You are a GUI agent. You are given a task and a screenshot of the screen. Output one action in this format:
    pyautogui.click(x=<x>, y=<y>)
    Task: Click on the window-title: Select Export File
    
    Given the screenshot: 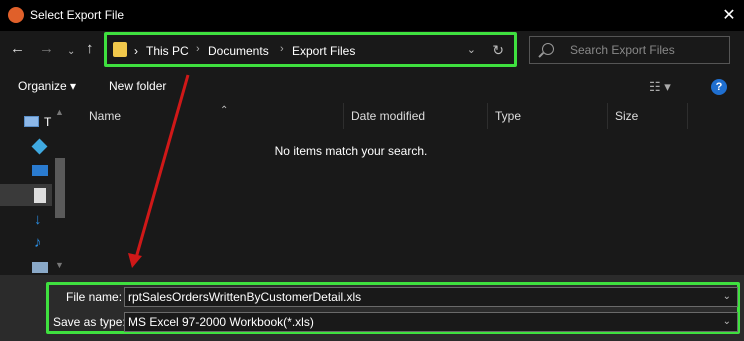 What is the action you would take?
    pyautogui.click(x=77, y=15)
    